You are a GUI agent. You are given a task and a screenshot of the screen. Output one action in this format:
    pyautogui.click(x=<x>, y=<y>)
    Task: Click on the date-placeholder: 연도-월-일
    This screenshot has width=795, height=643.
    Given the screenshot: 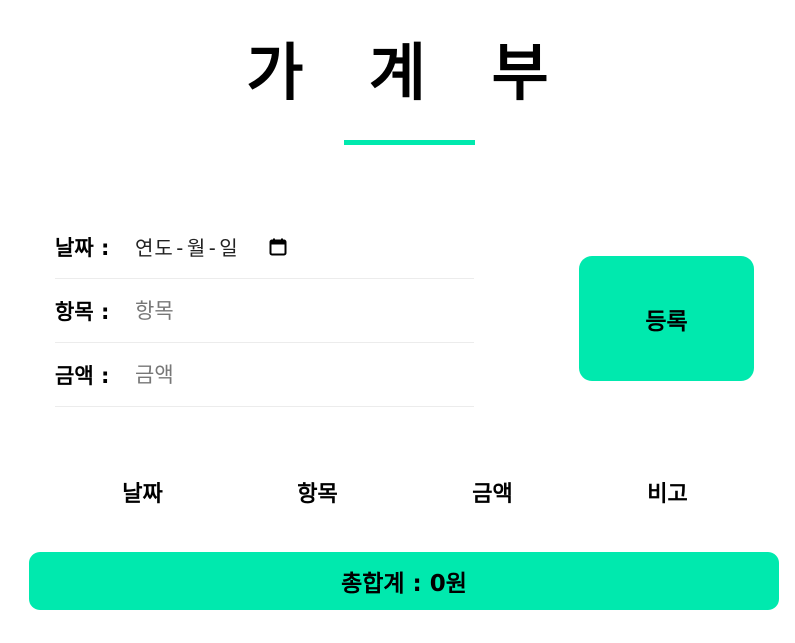 What is the action you would take?
    pyautogui.click(x=187, y=248)
    